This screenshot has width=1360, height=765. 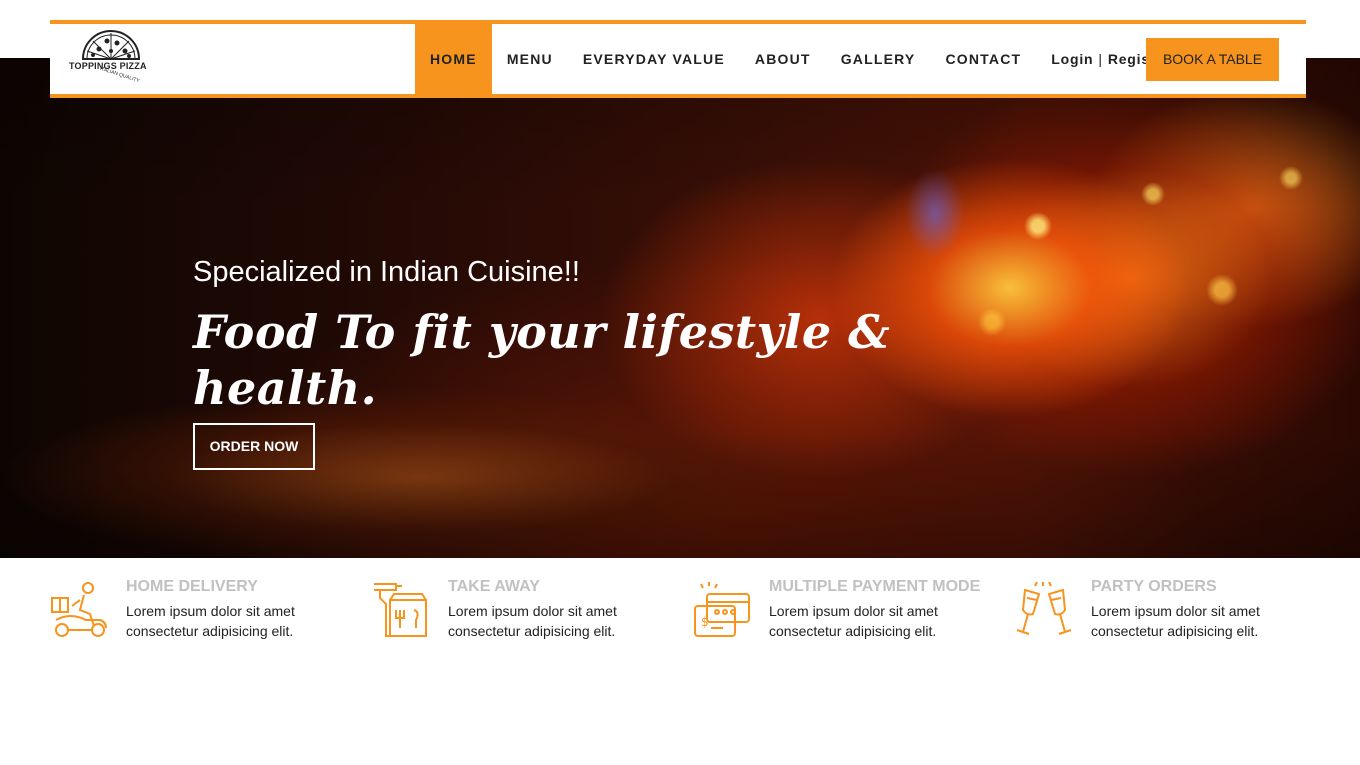 I want to click on feature-title: TAKE AWAY, so click(x=494, y=586).